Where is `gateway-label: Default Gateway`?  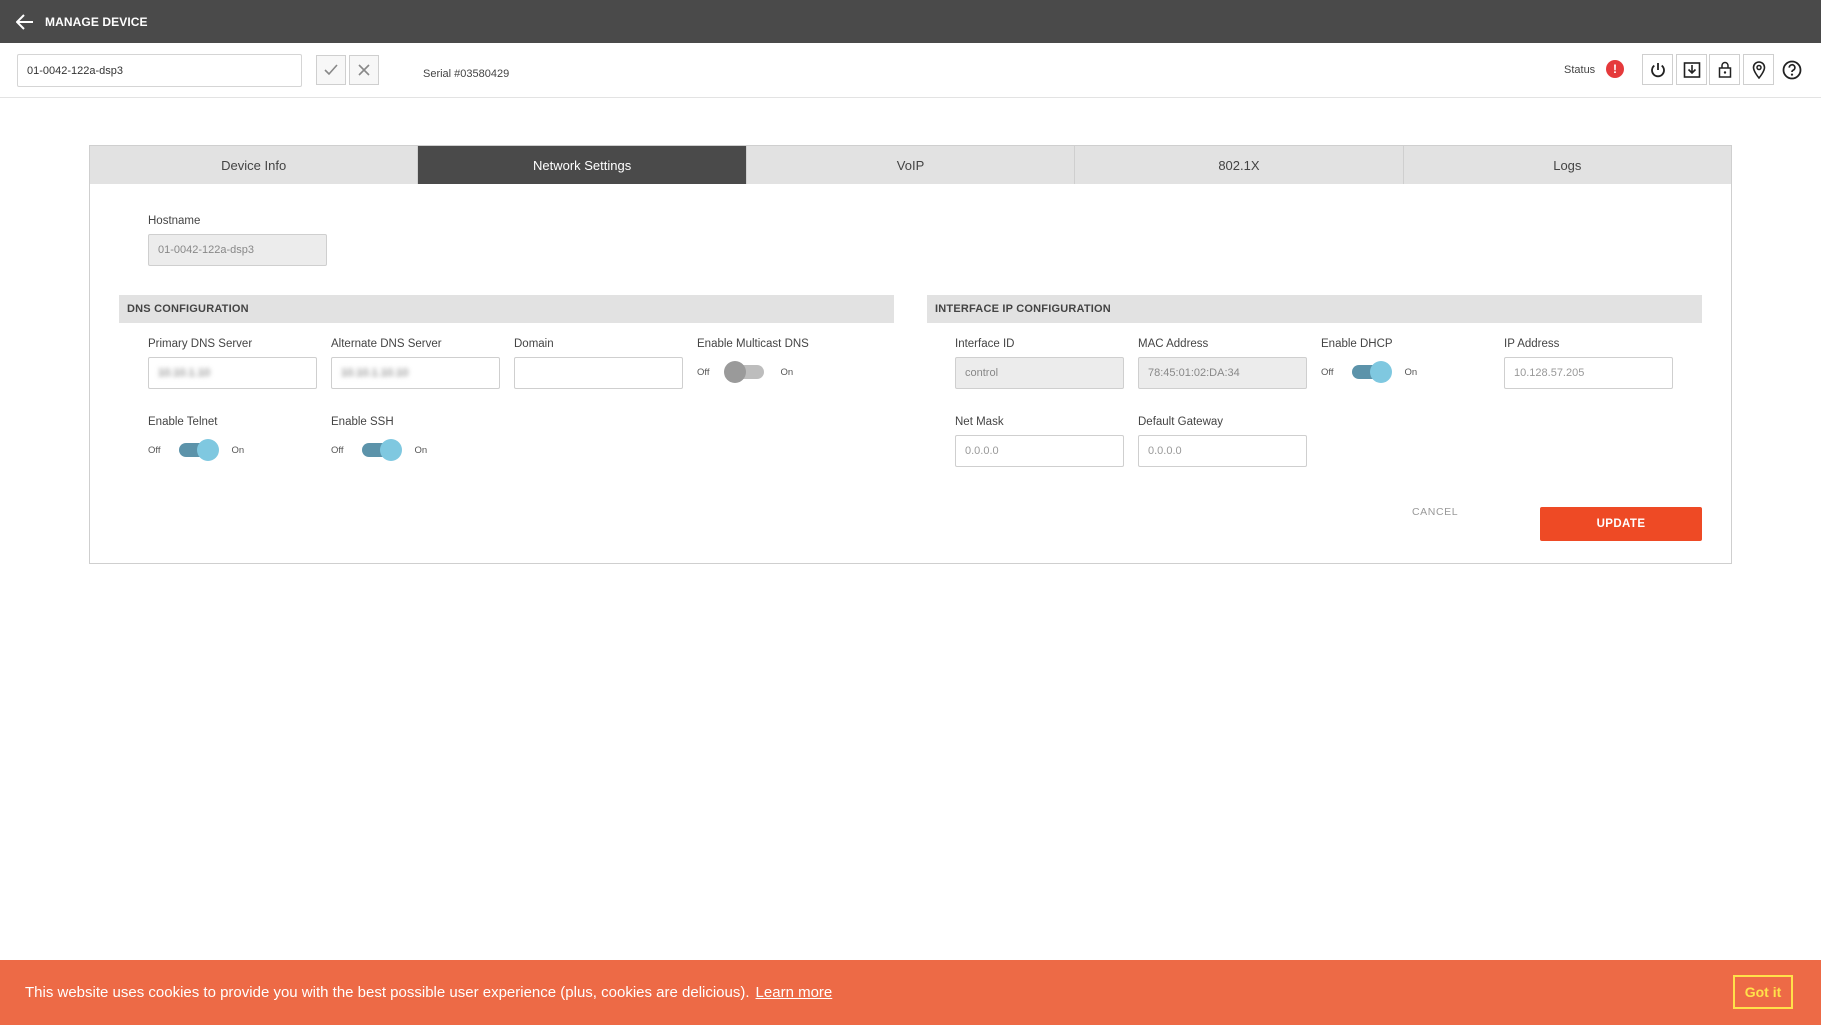 gateway-label: Default Gateway is located at coordinates (1181, 422).